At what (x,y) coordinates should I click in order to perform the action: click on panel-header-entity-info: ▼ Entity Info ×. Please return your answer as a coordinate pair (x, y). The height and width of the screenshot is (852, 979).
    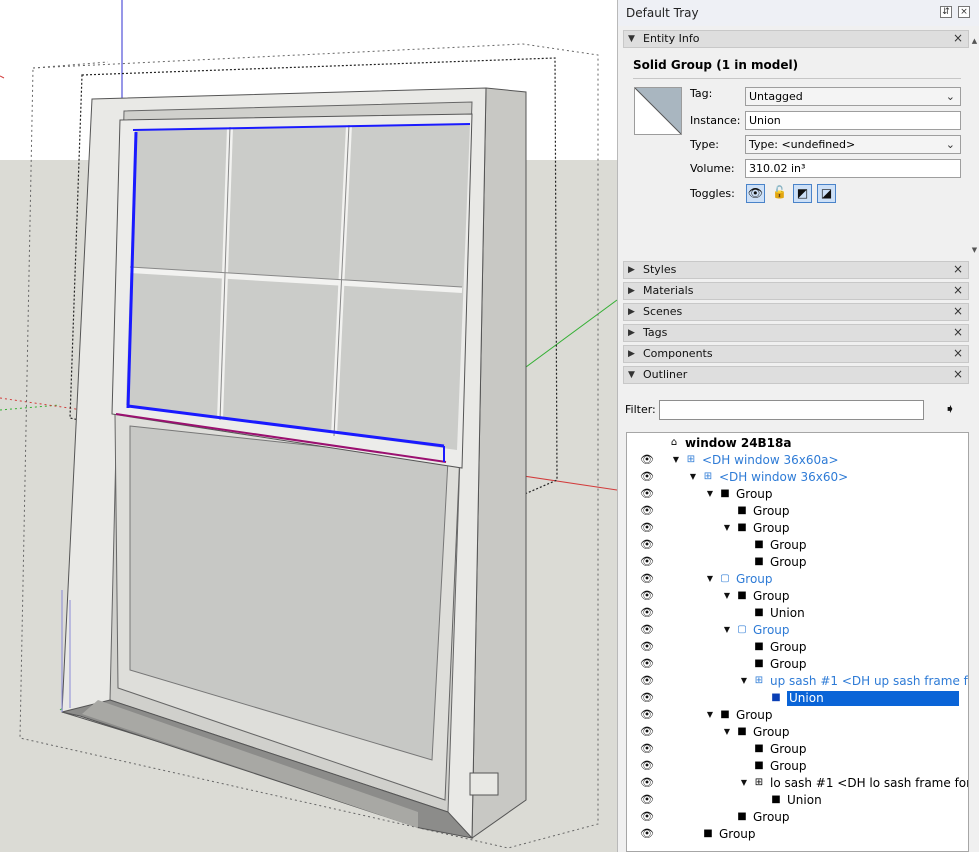
    Looking at the image, I should click on (796, 39).